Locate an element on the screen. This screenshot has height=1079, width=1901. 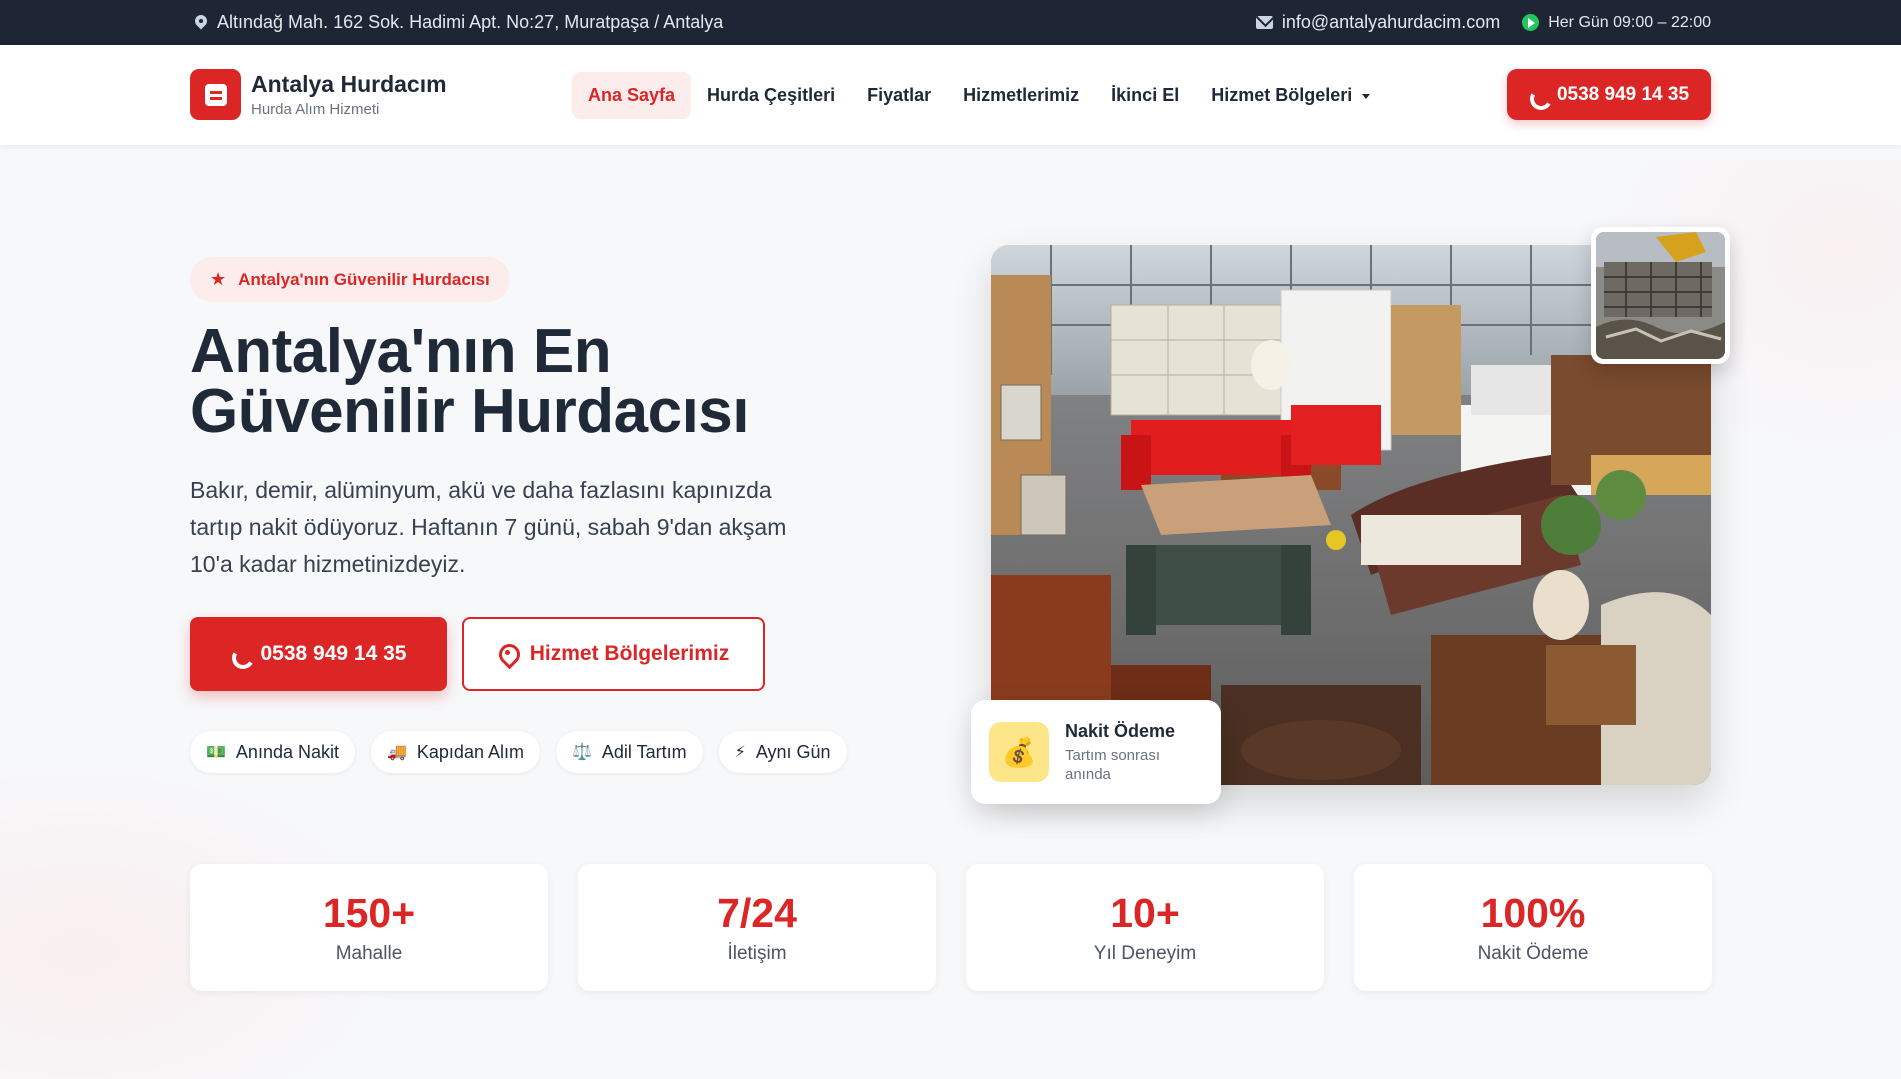
mail-icon is located at coordinates (1264, 22).